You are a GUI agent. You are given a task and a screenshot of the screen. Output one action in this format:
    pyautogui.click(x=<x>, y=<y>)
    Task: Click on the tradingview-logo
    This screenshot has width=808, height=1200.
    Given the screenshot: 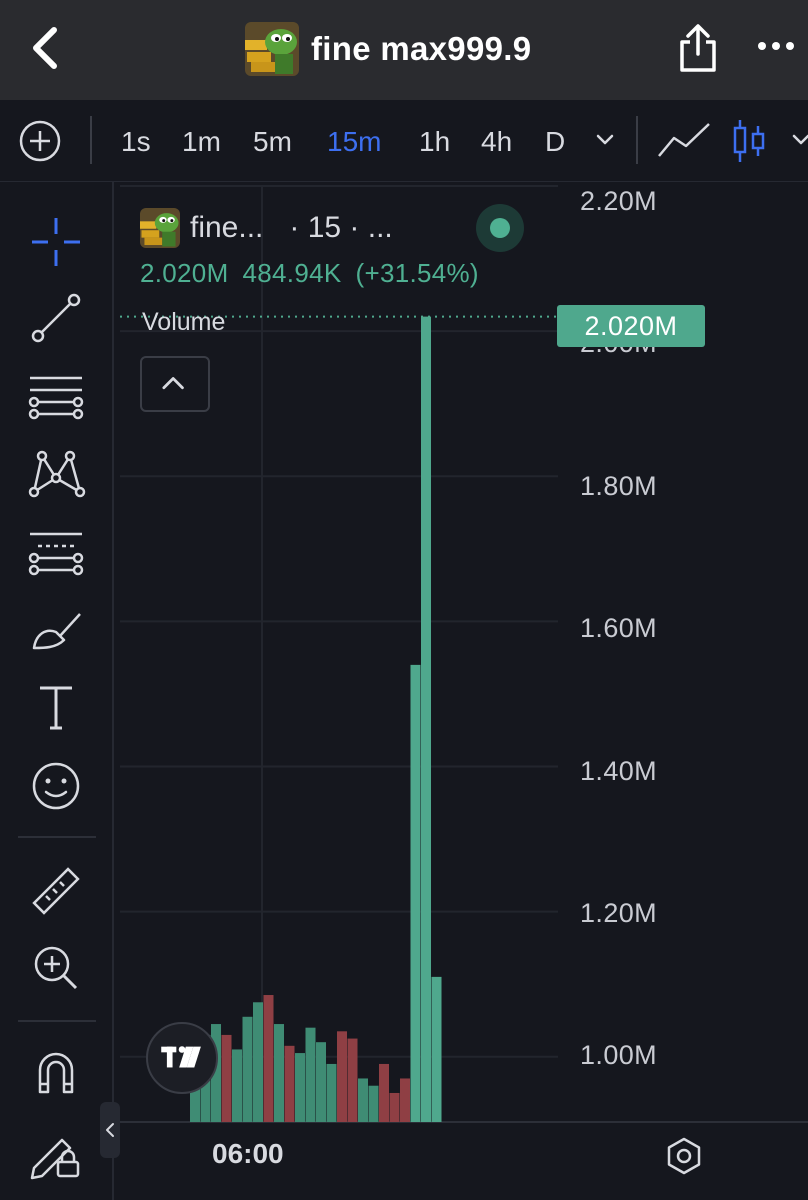 What is the action you would take?
    pyautogui.click(x=182, y=1058)
    